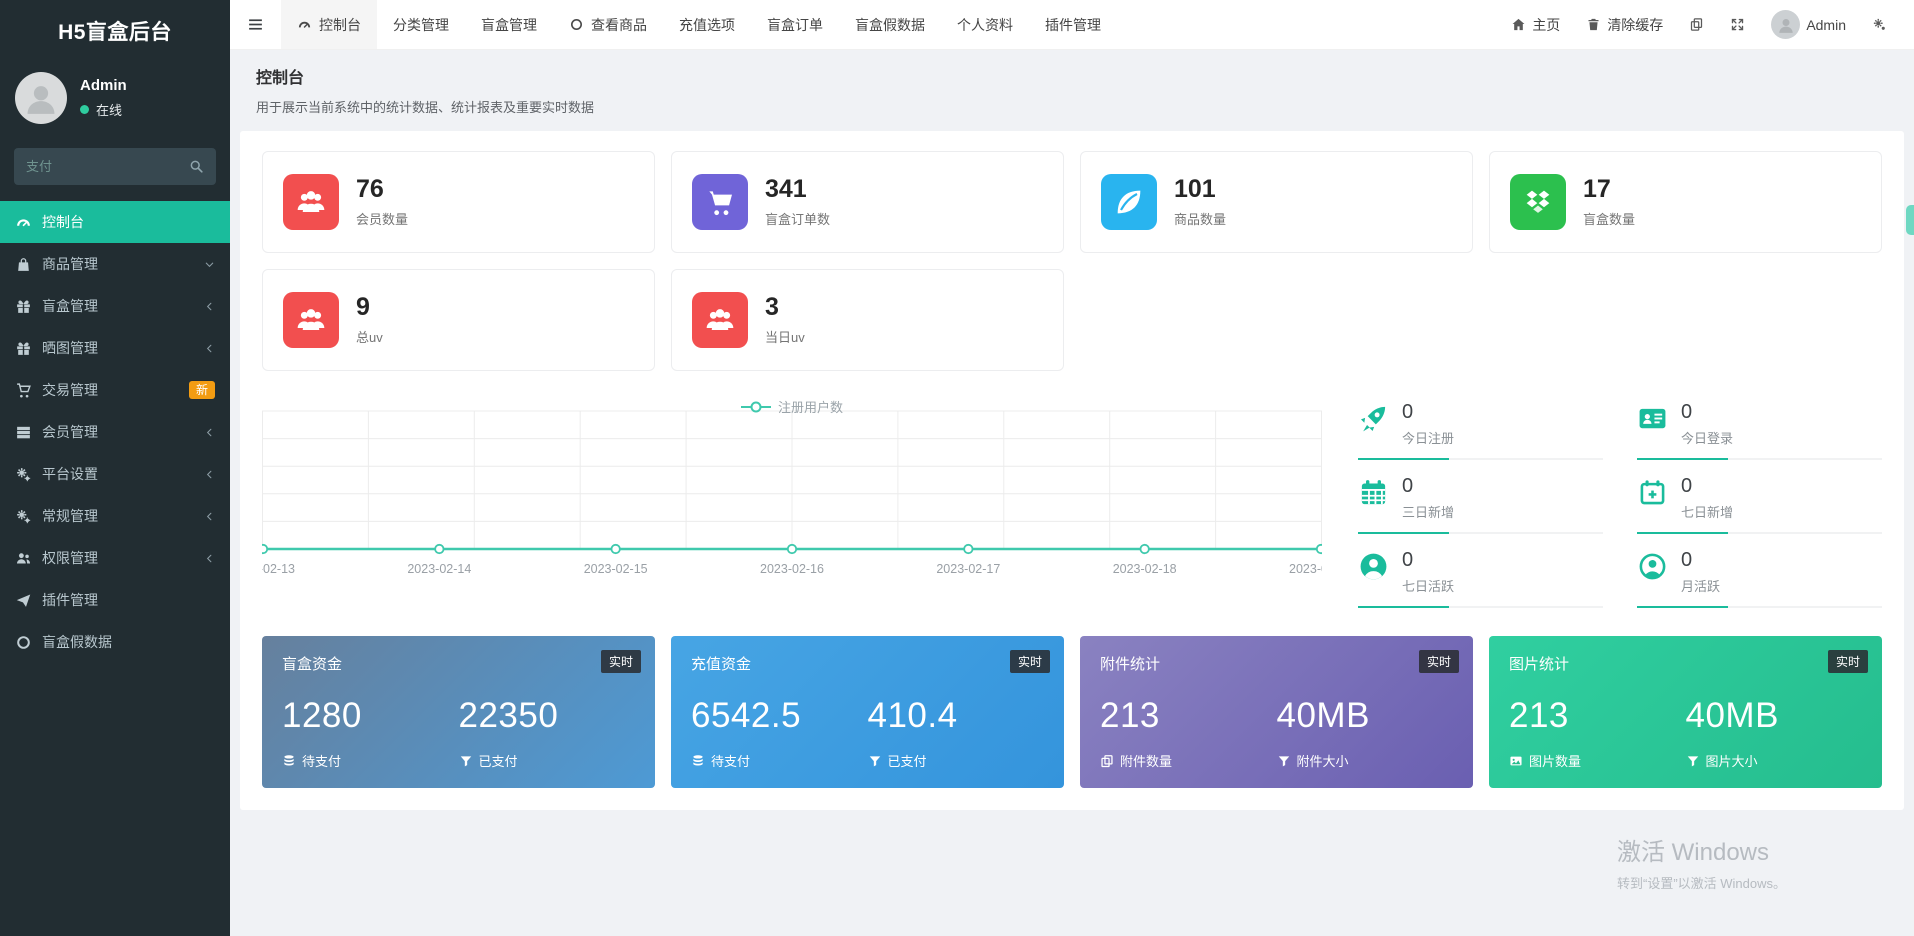 The width and height of the screenshot is (1914, 936). Describe the element at coordinates (1073, 24) in the screenshot. I see `tab-plugins: 插件管理` at that location.